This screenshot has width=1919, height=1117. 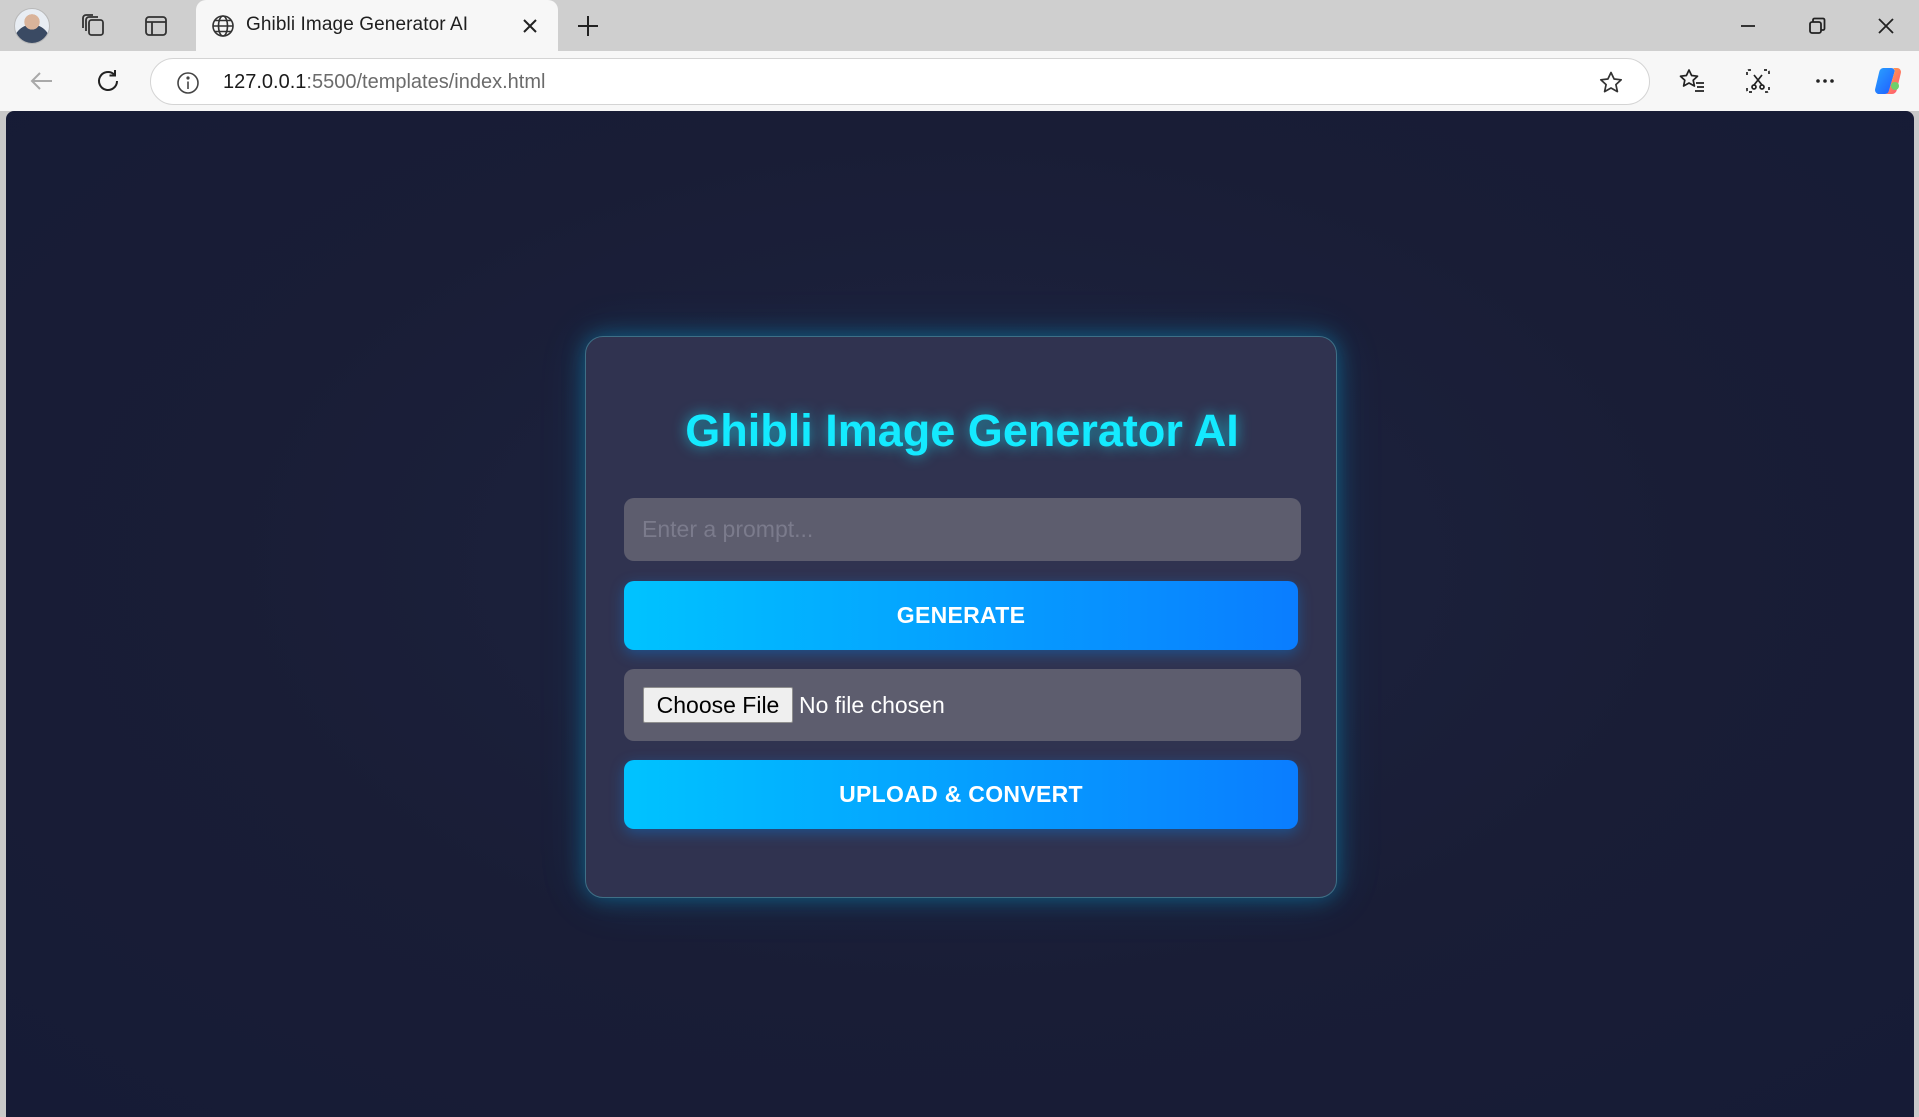 I want to click on profile-button, so click(x=32, y=25).